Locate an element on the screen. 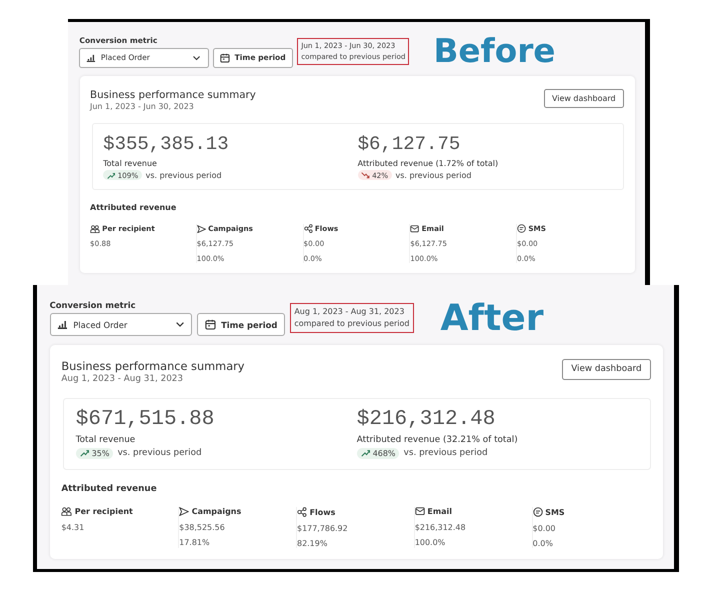 The width and height of the screenshot is (720, 604). metric-value: $355,385.13 is located at coordinates (166, 143).